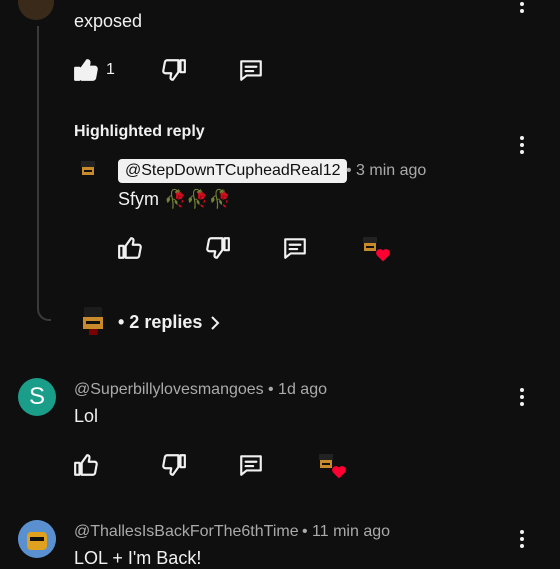 Image resolution: width=560 pixels, height=569 pixels. I want to click on comment-timestamp: • 11 min ago, so click(346, 531).